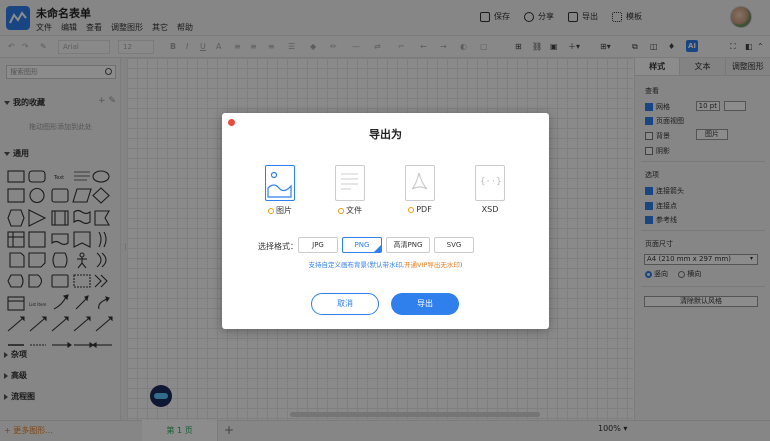 This screenshot has height=441, width=770. I want to click on format-tab-svg: SVG, so click(454, 245).